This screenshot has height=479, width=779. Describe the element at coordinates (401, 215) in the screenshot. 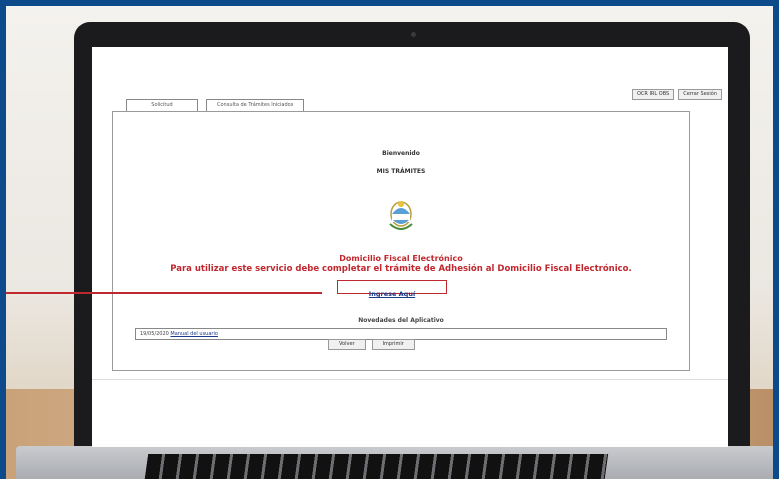

I see `province-logo-icon` at that location.